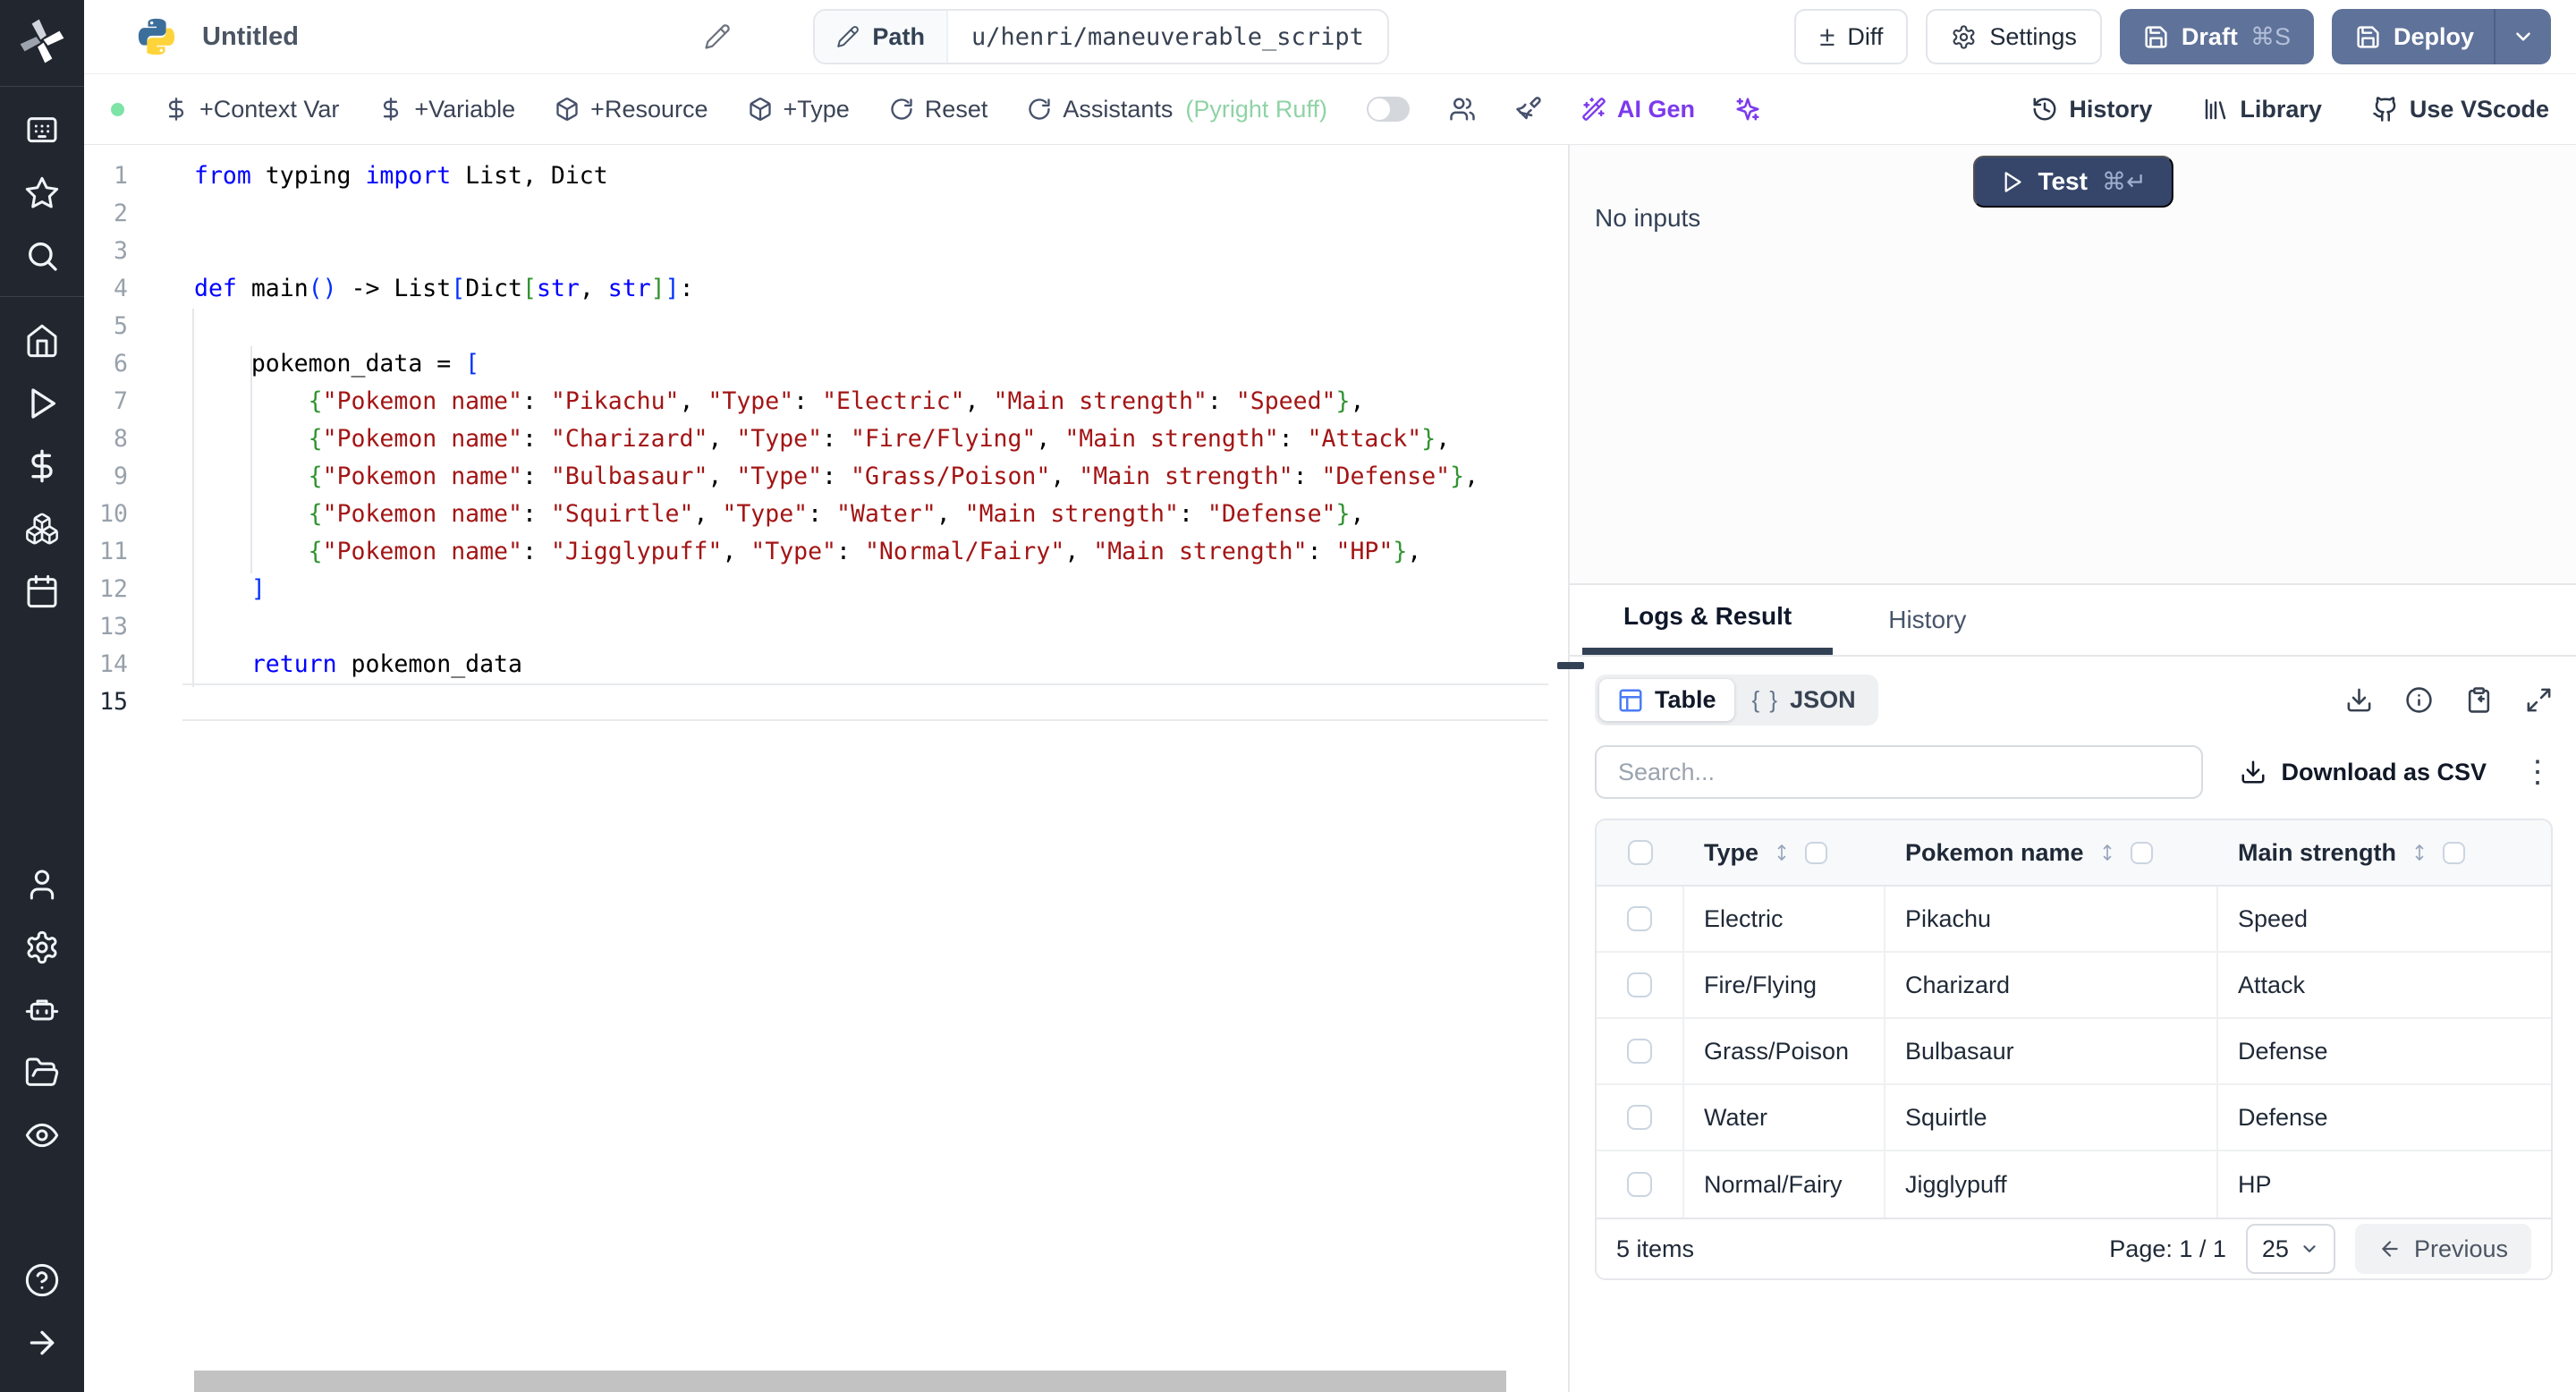 The height and width of the screenshot is (1392, 2576). I want to click on add-variable-button: +Variable, so click(446, 109).